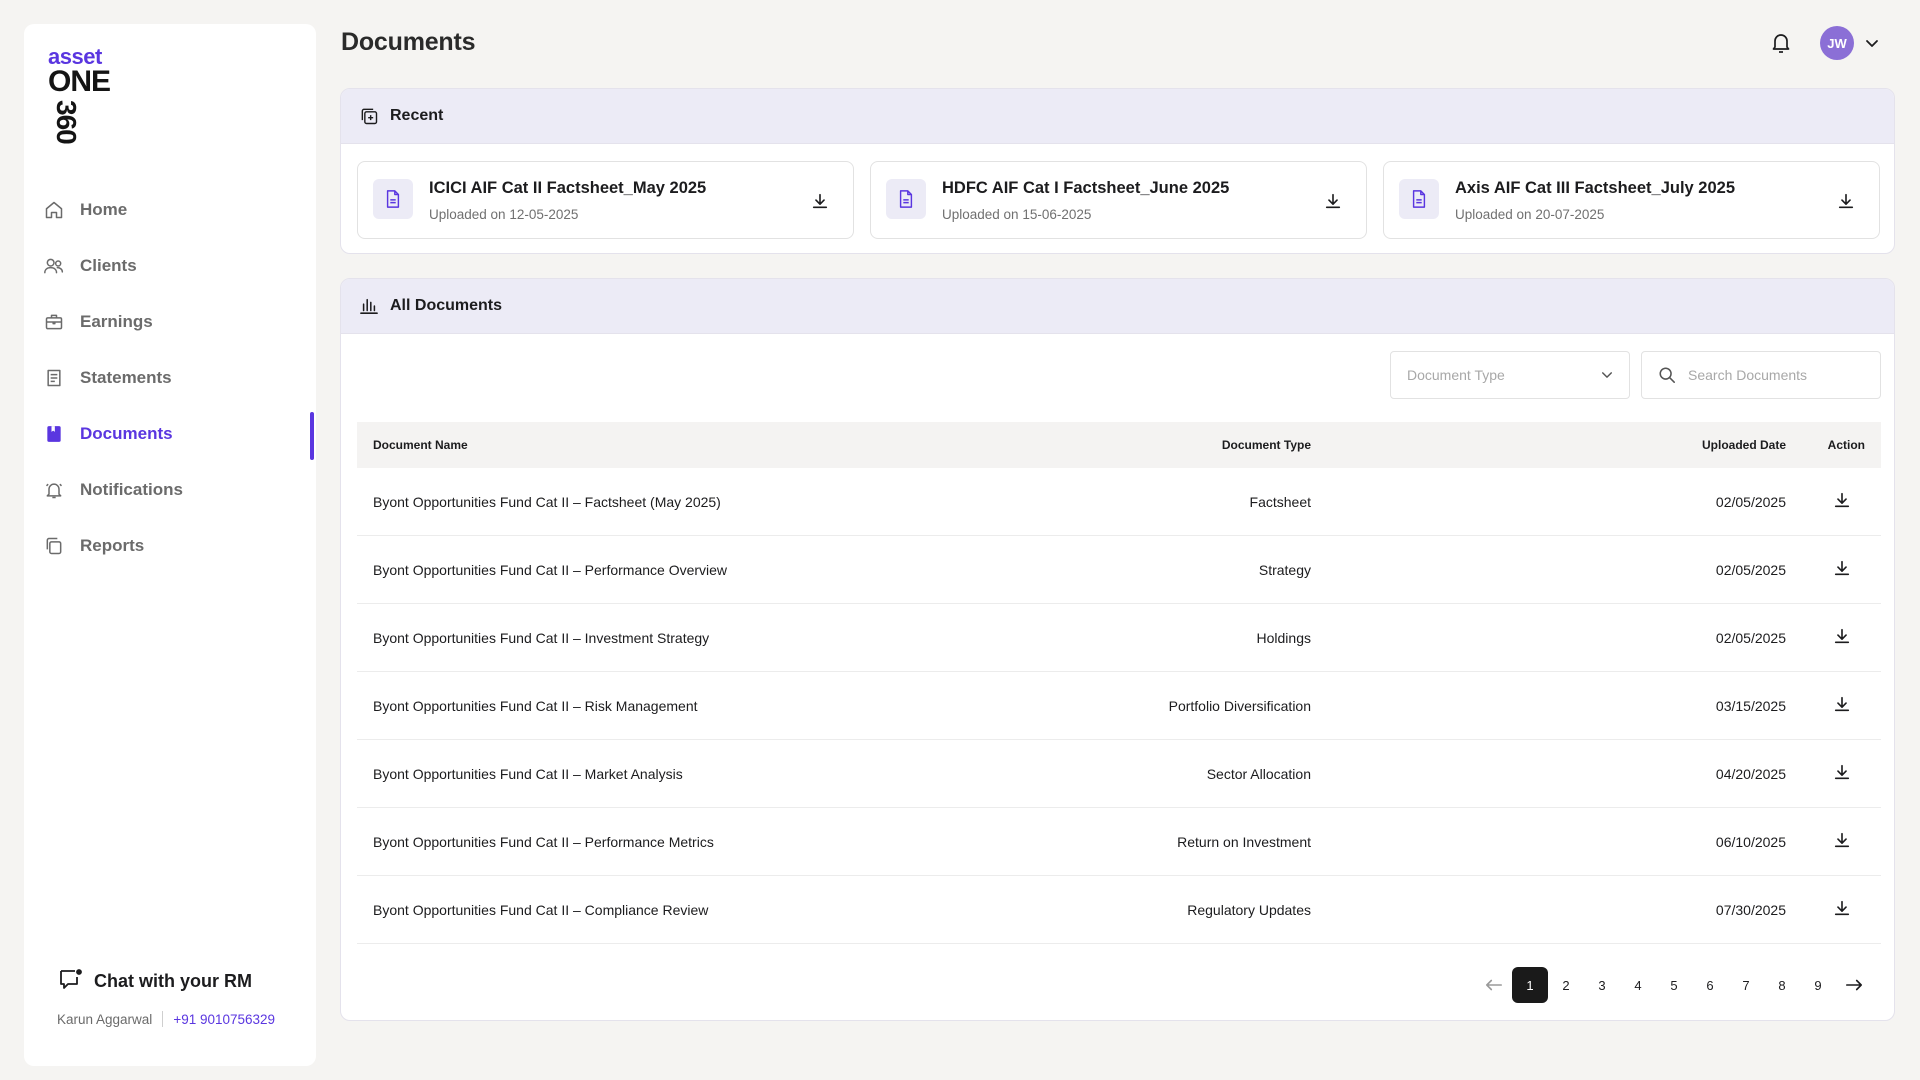  Describe the element at coordinates (1837, 43) in the screenshot. I see `avatar: JW` at that location.